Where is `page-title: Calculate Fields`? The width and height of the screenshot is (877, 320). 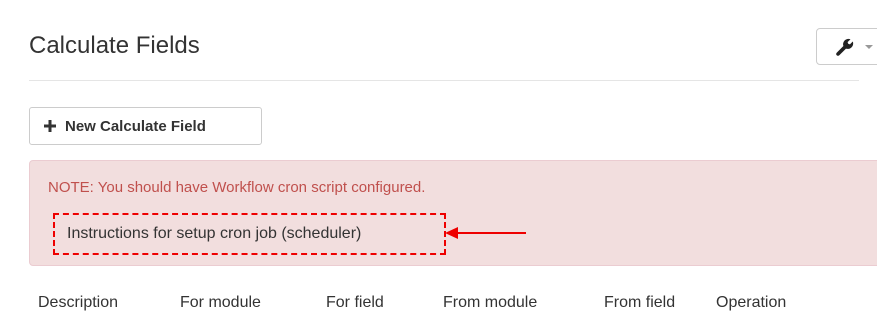 page-title: Calculate Fields is located at coordinates (114, 45).